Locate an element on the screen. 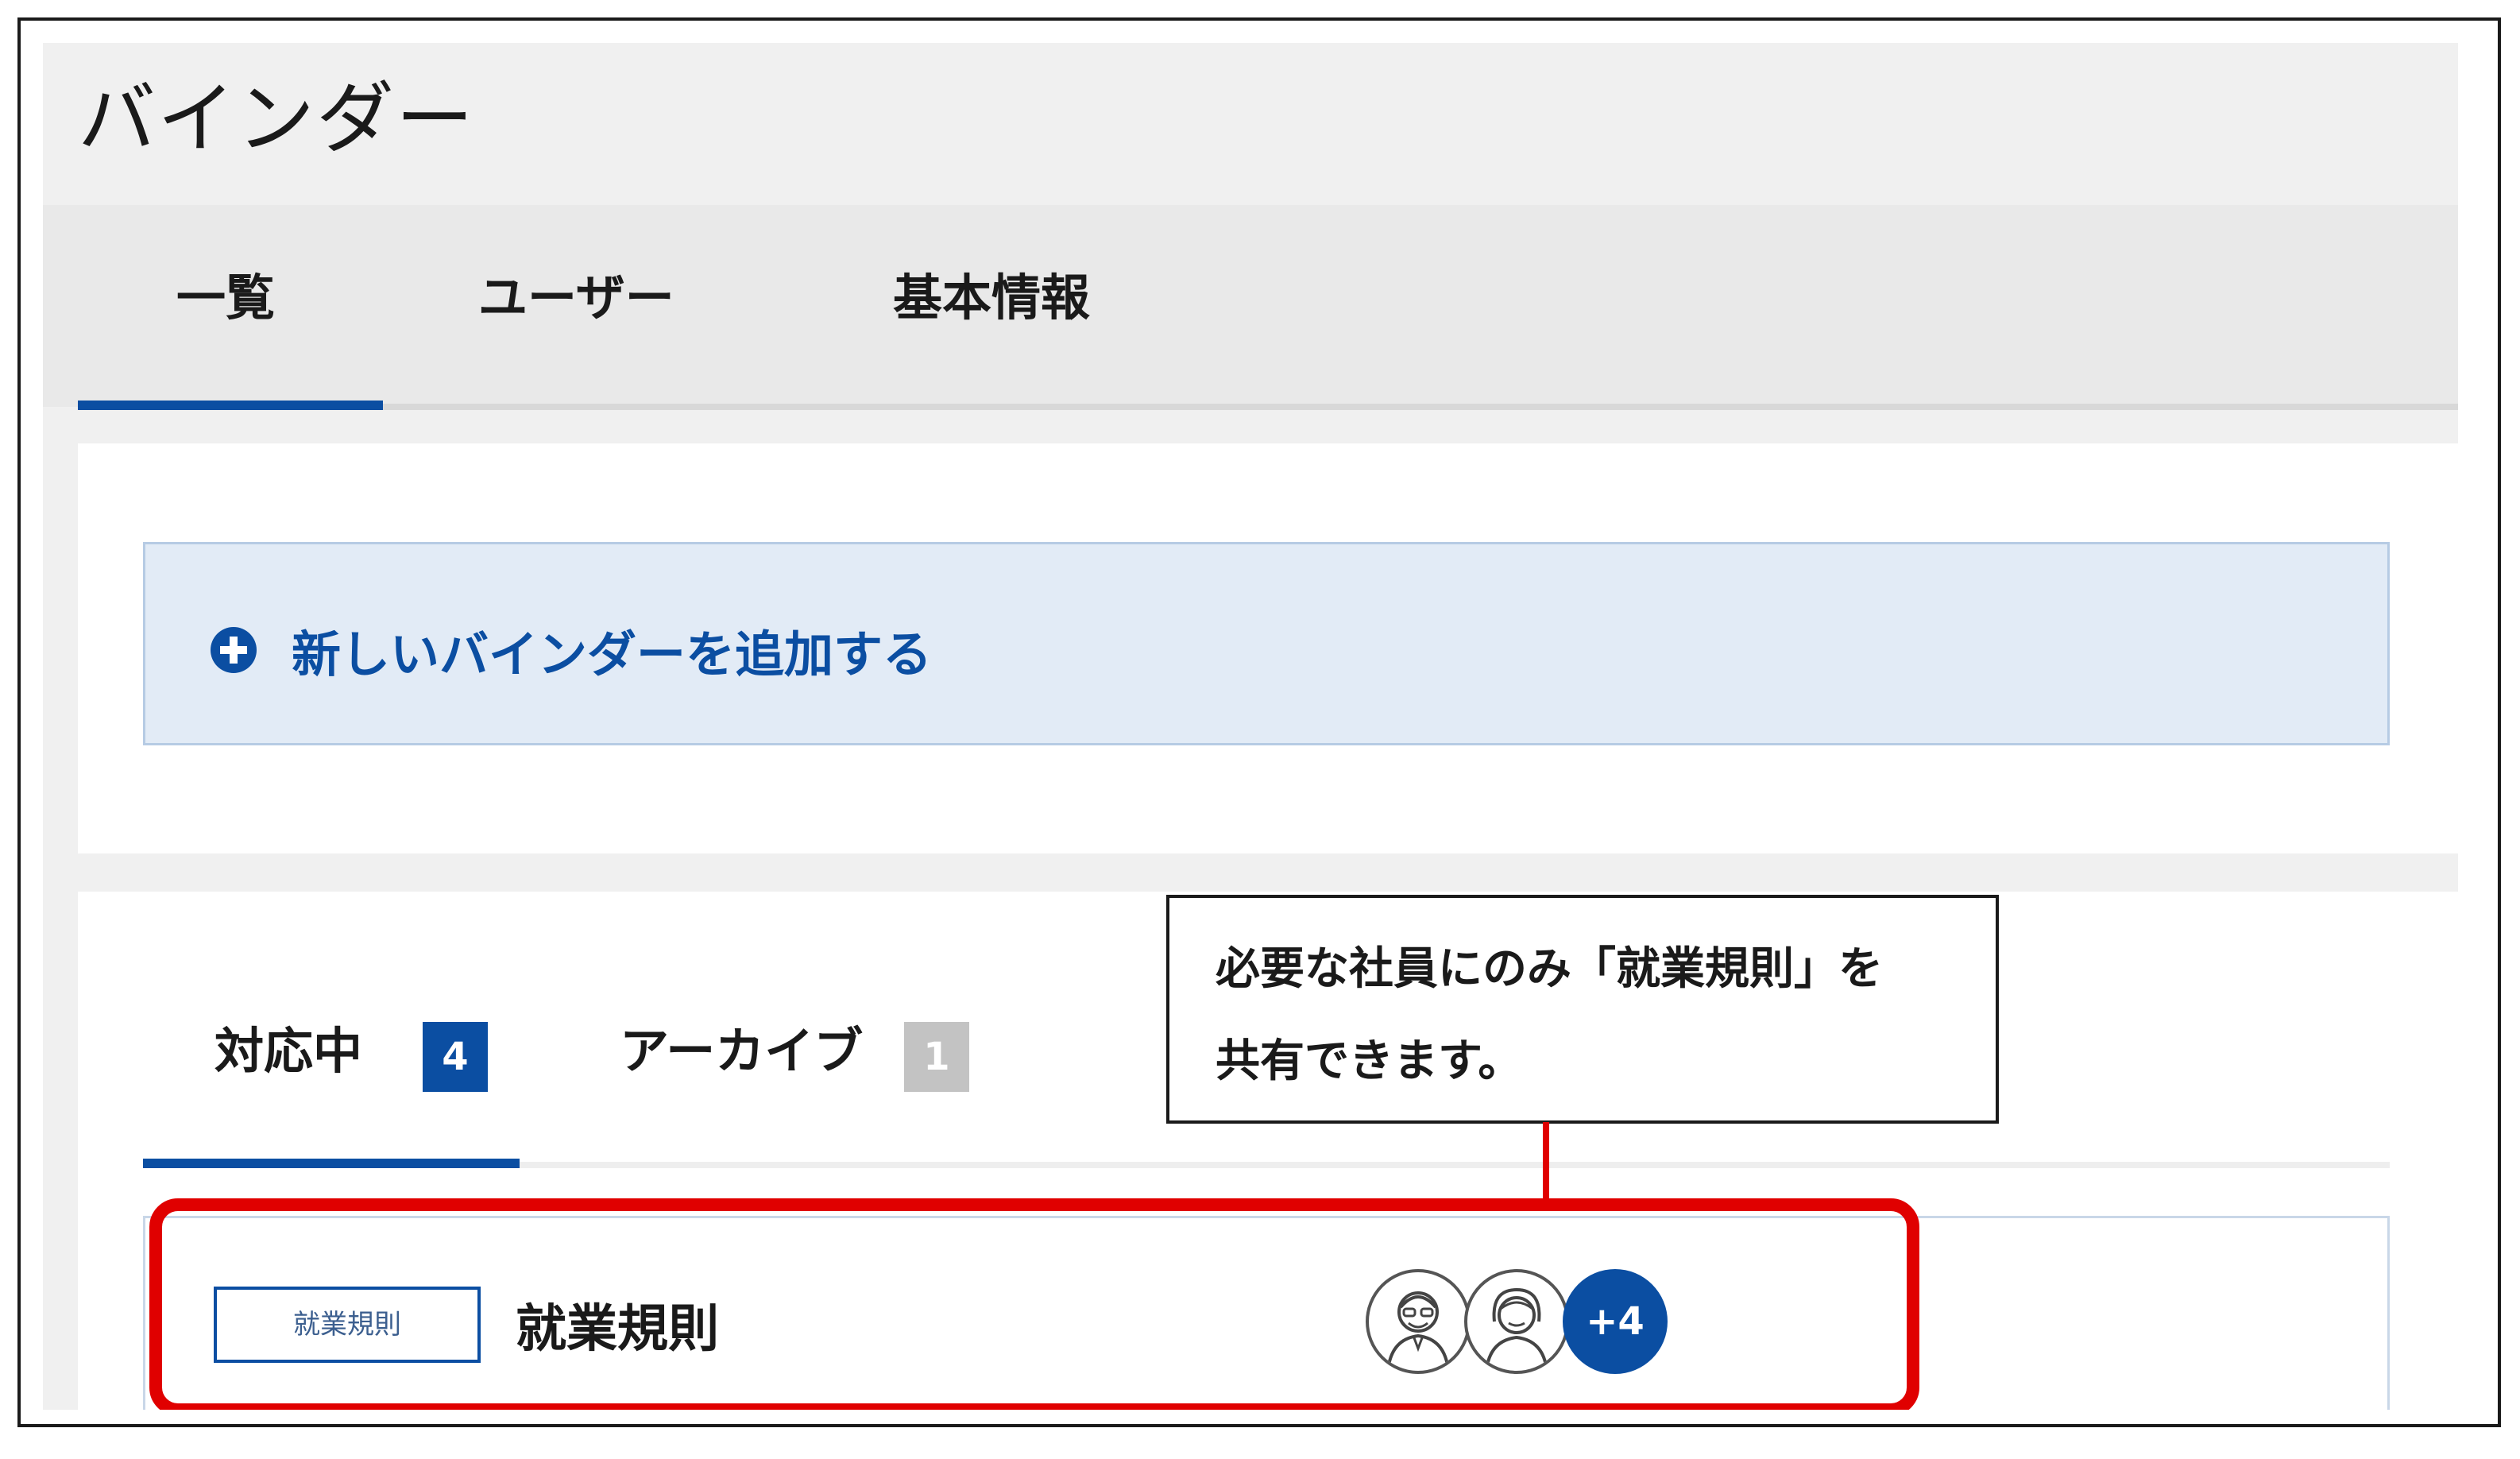  subtab-active-indicator is located at coordinates (331, 1163).